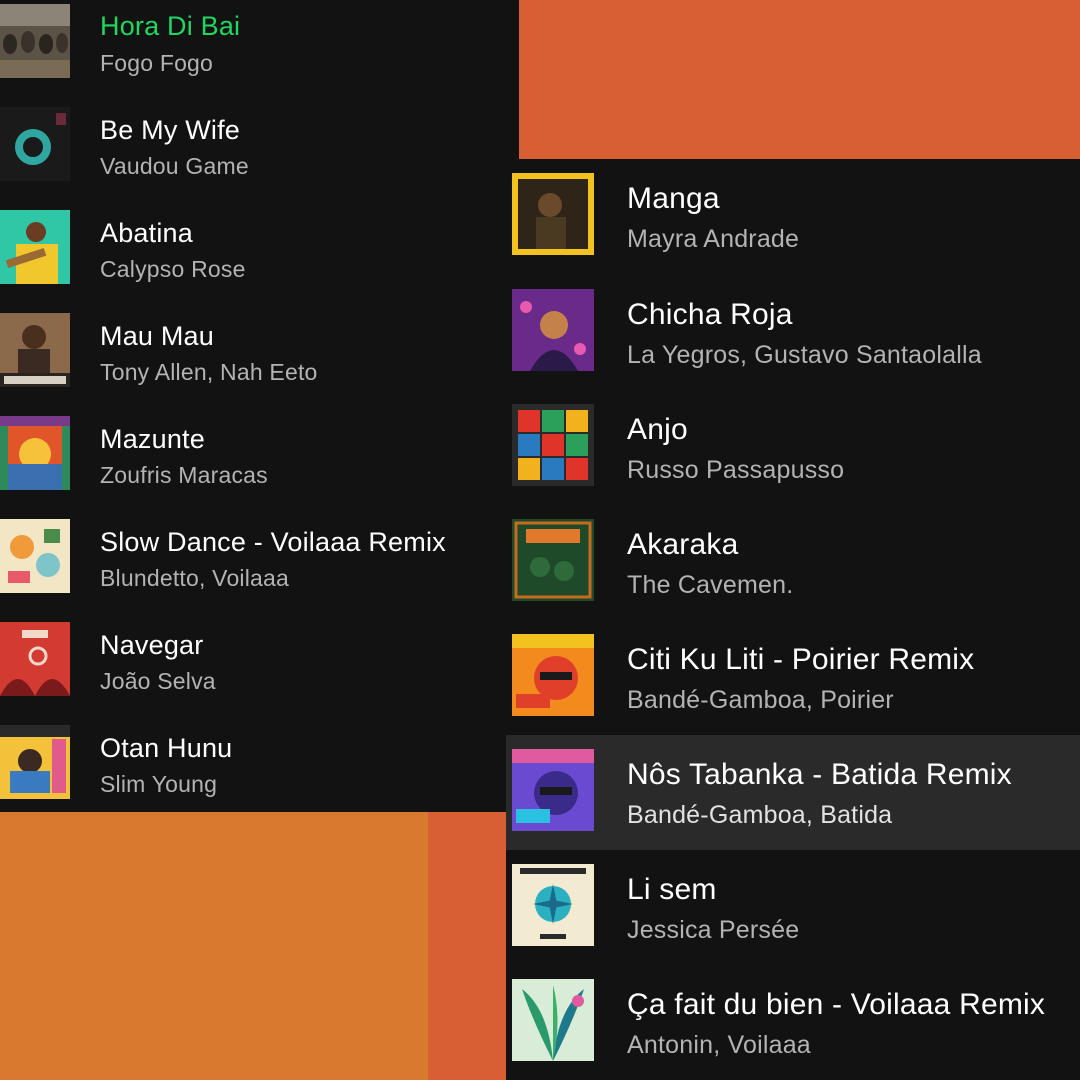 This screenshot has height=1080, width=1080. Describe the element at coordinates (801, 659) in the screenshot. I see `track-title: Citi Ku Liti - Poirier Remix` at that location.